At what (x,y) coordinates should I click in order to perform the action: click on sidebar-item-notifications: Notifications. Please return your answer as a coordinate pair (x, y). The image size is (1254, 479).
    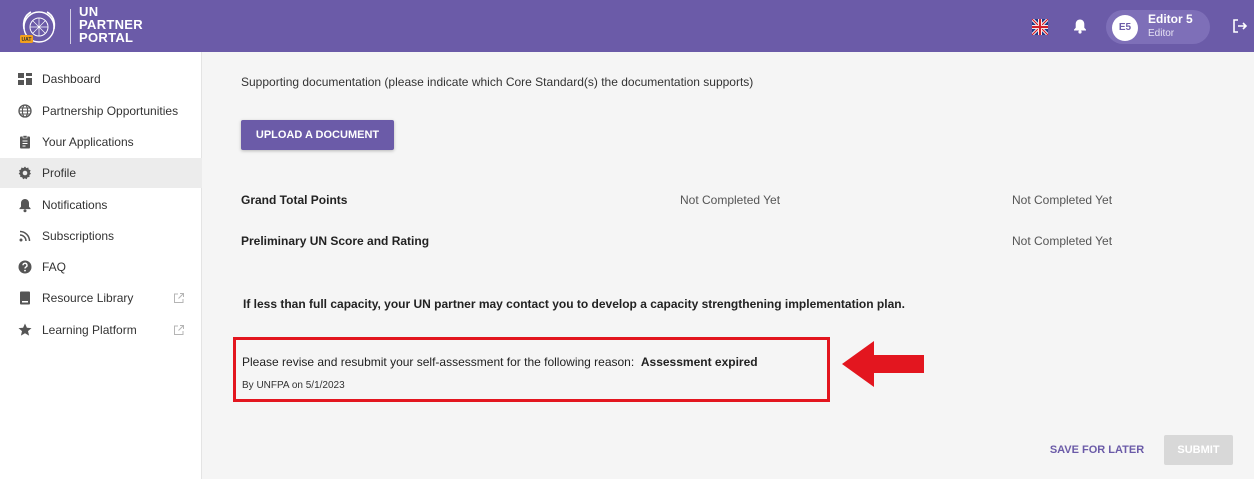
    Looking at the image, I should click on (101, 205).